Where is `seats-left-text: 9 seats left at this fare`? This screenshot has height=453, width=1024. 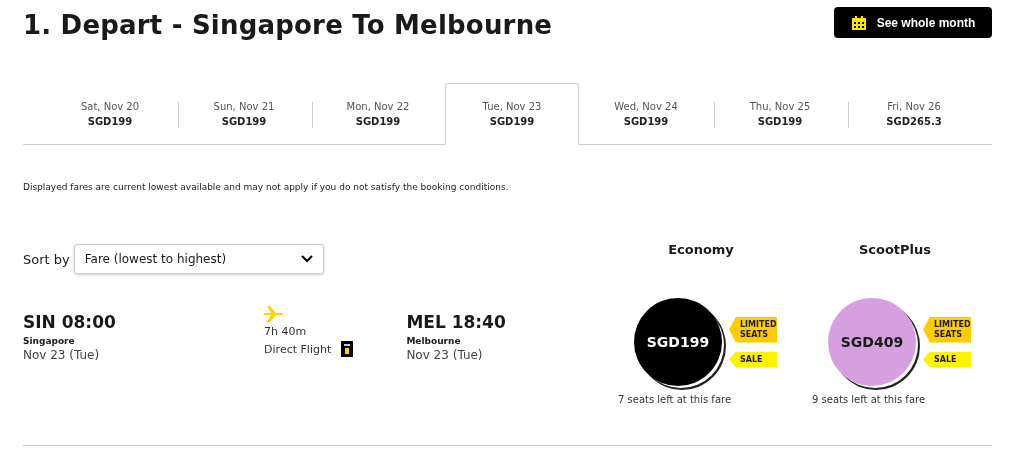
seats-left-text: 9 seats left at this fare is located at coordinates (869, 399).